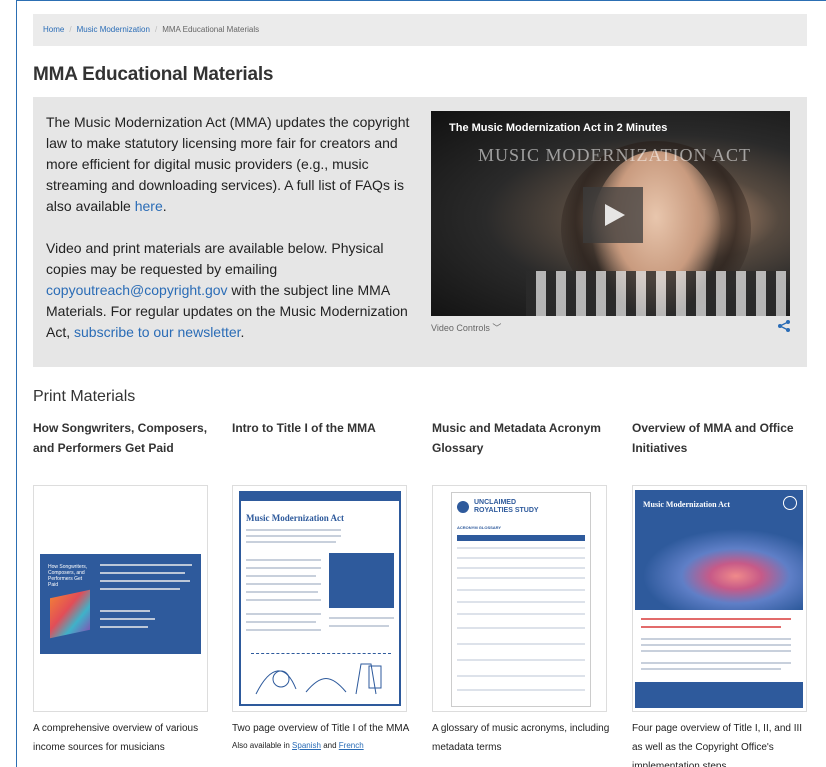 The width and height of the screenshot is (826, 767). What do you see at coordinates (321, 728) in the screenshot?
I see `material-description: Two page overview of Title I of the MMA` at bounding box center [321, 728].